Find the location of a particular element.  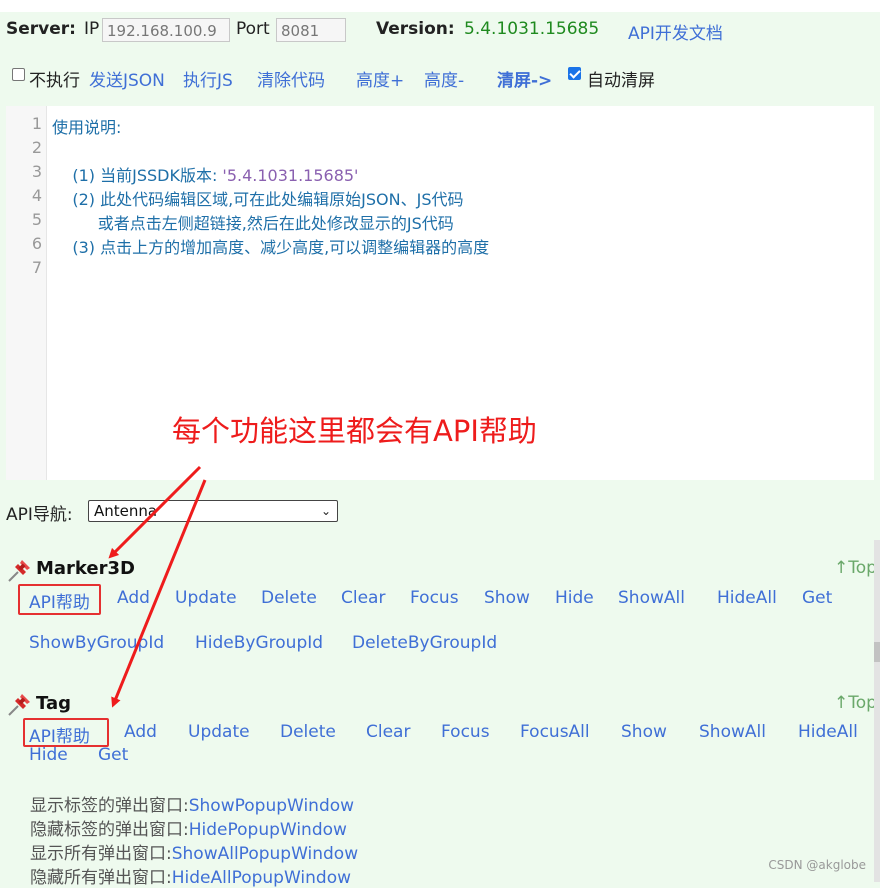

annotation-arrows is located at coordinates (157, 586).